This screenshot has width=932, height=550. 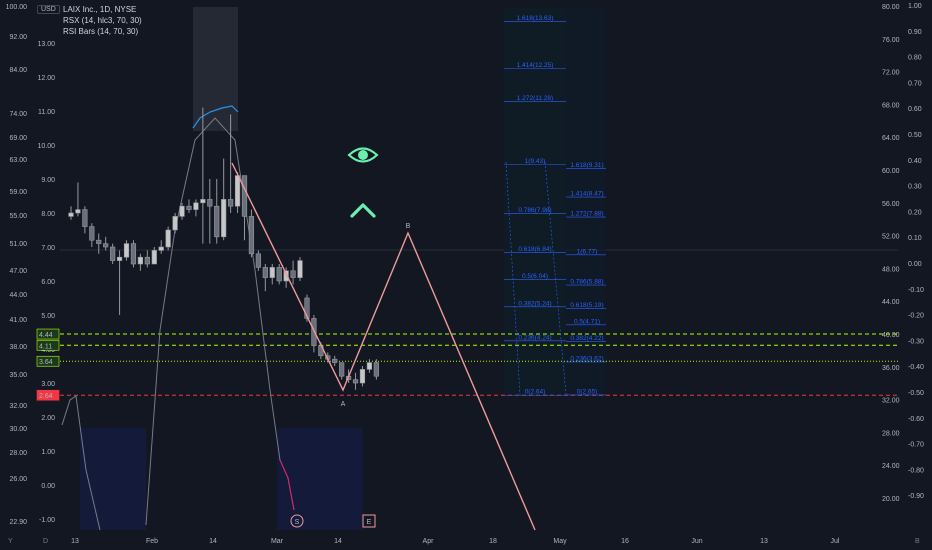 I want to click on fib-level-label: 1.618(13.63), so click(x=535, y=18).